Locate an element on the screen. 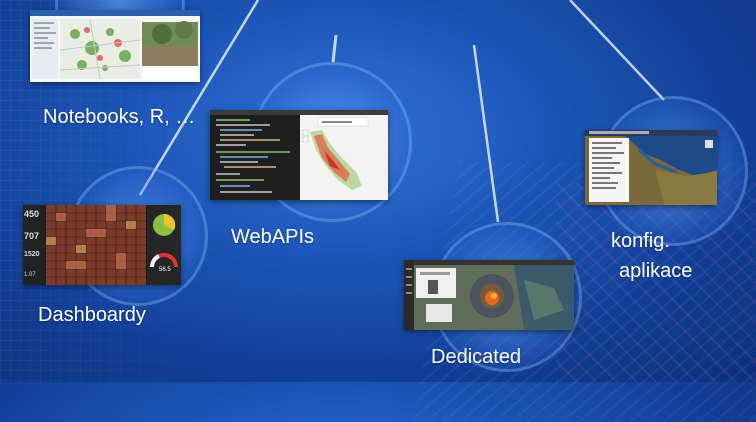 The width and height of the screenshot is (756, 422). dedicated-label: Dedicated is located at coordinates (476, 357).